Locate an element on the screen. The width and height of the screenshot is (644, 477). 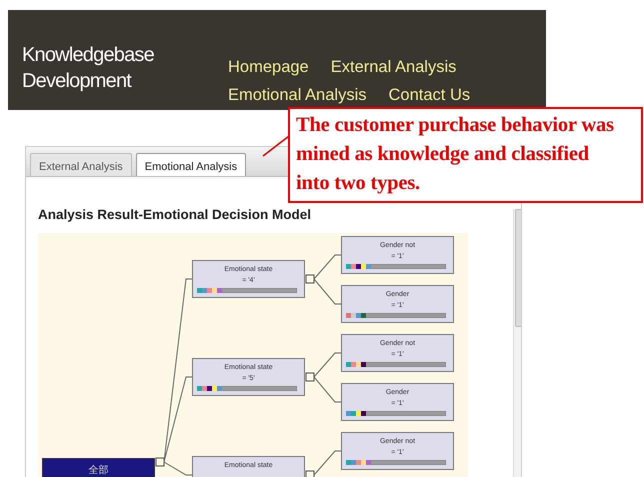
tab: Emotional Analysis is located at coordinates (191, 164).